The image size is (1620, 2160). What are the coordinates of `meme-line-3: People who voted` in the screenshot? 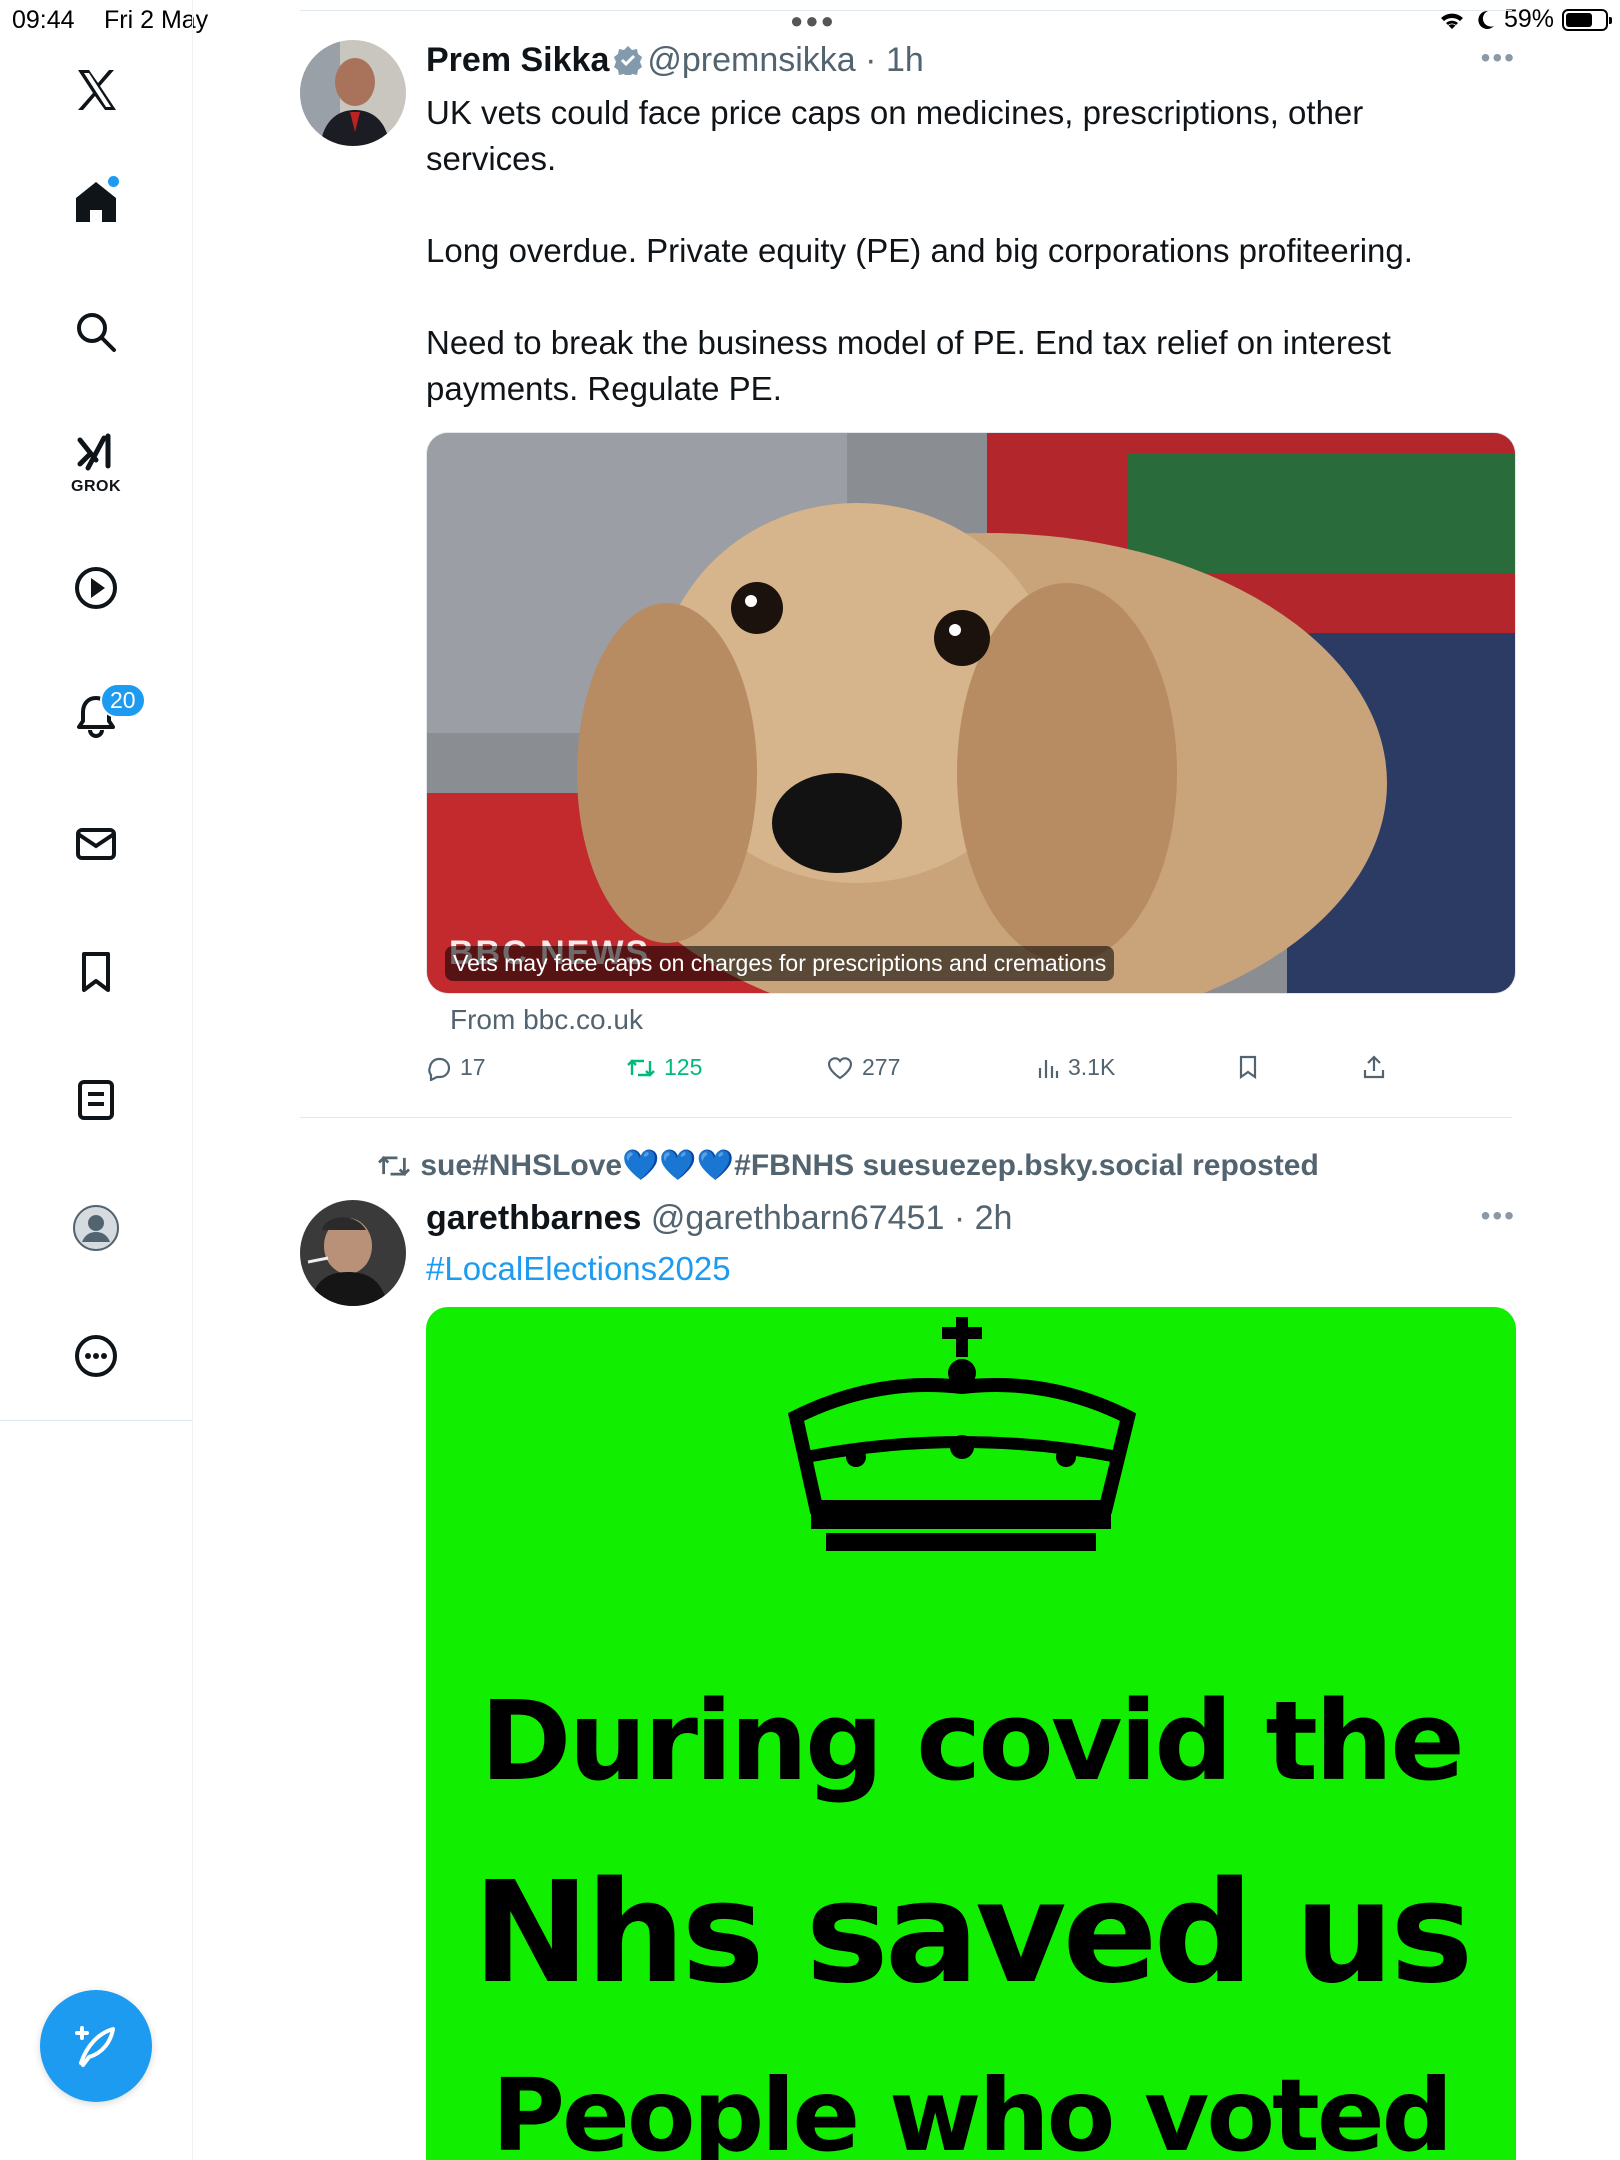 It's located at (972, 2108).